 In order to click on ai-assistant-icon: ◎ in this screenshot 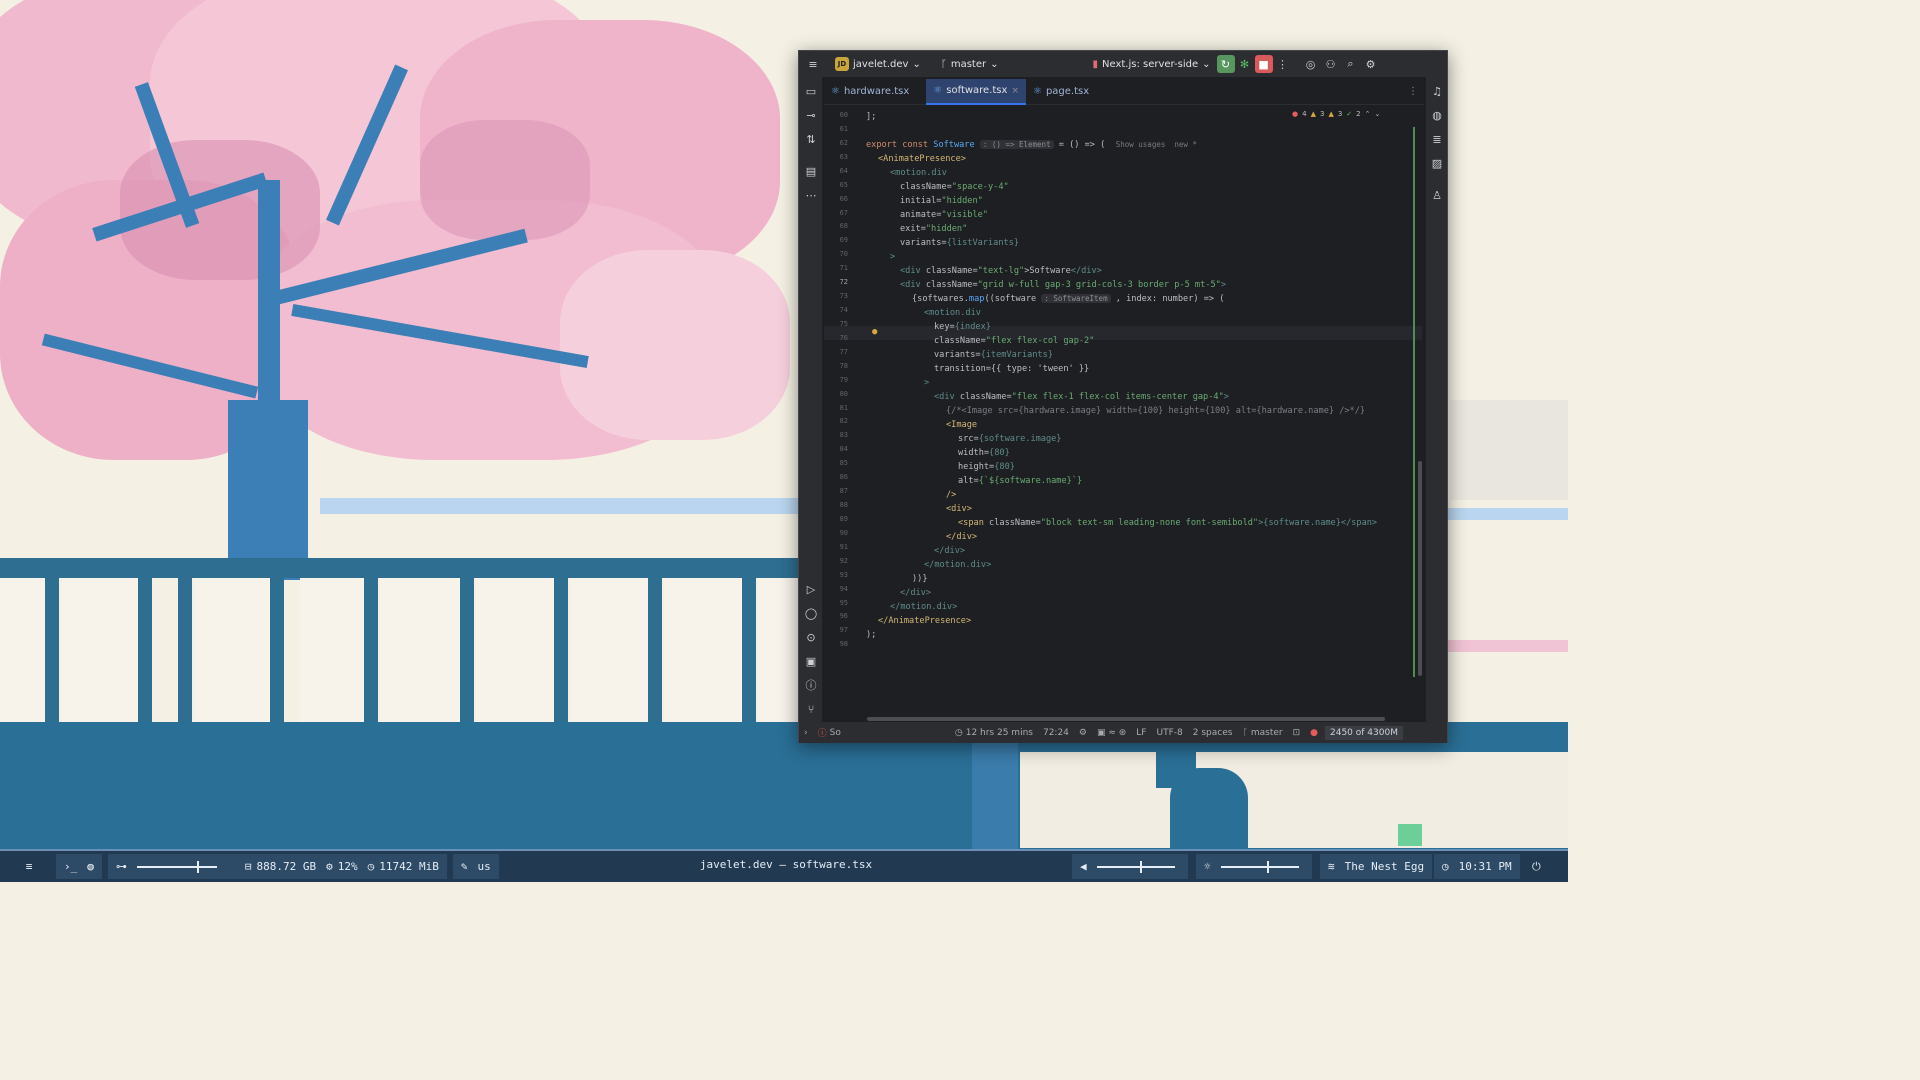, I will do `click(1311, 64)`.